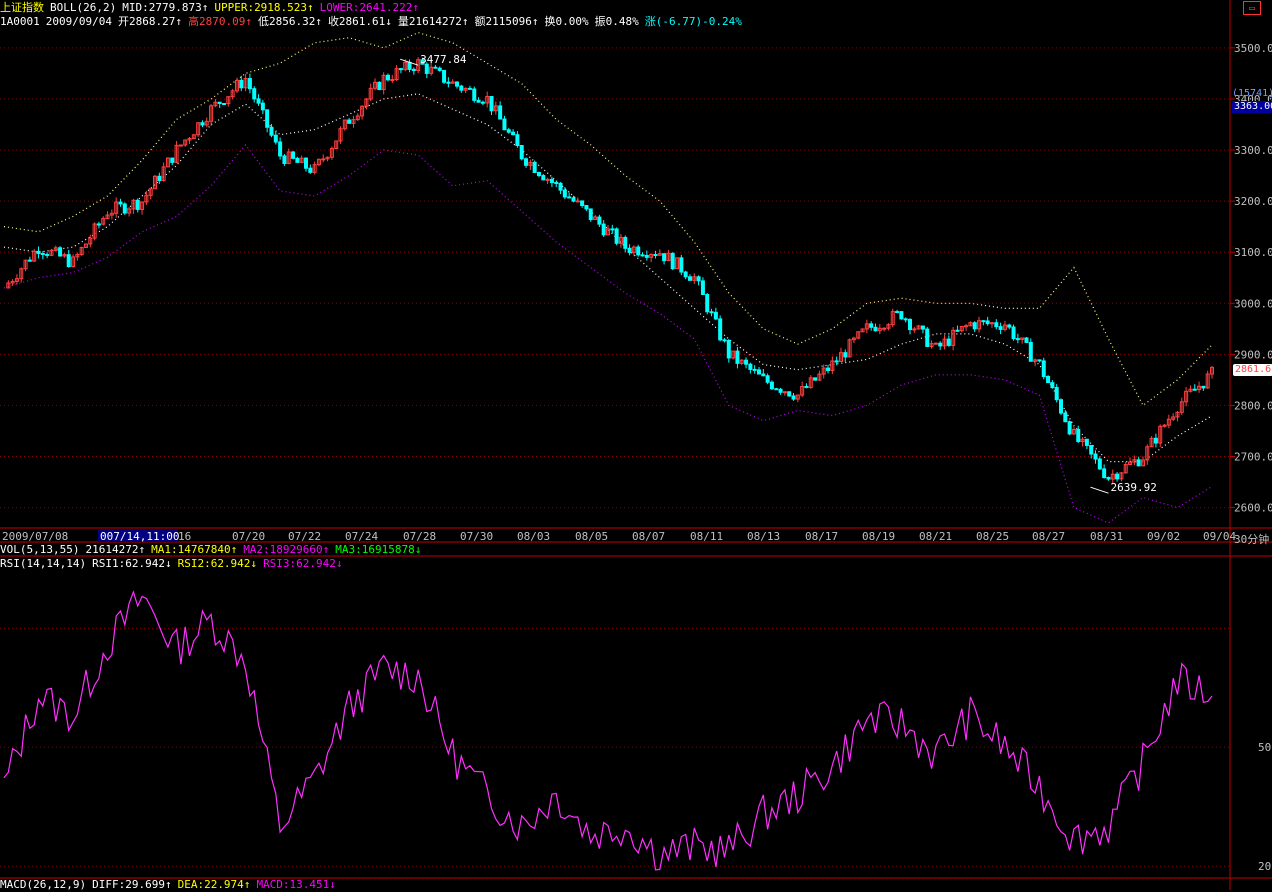 The height and width of the screenshot is (892, 1272). Describe the element at coordinates (378, 549) in the screenshot. I see `volume-ma3: MA3:16915878↓` at that location.